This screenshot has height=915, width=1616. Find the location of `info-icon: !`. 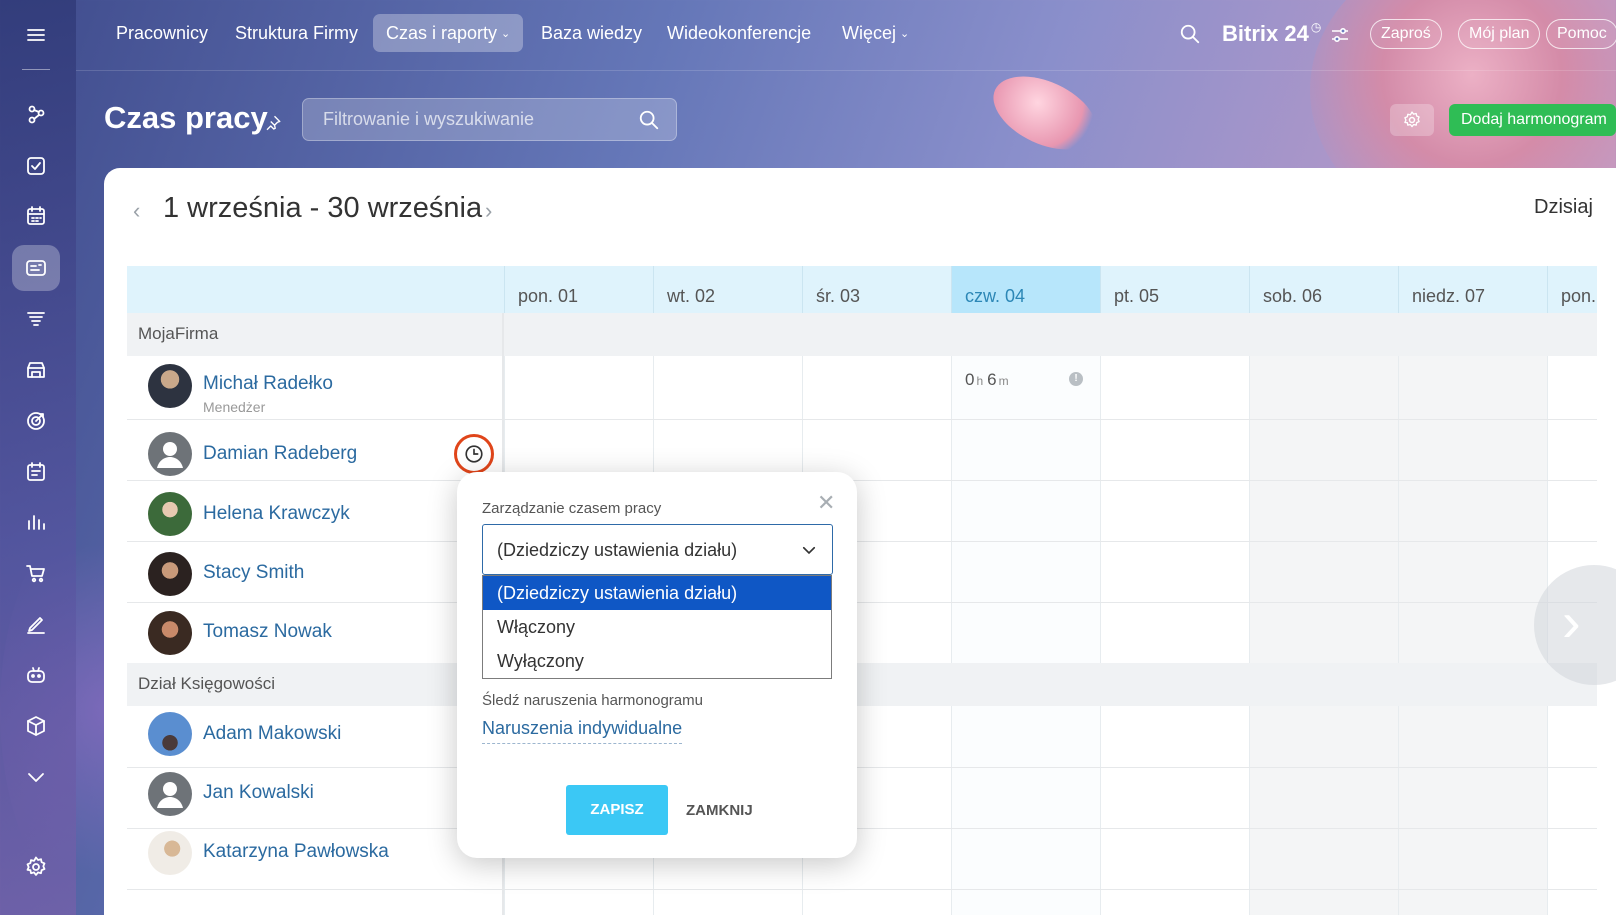

info-icon: ! is located at coordinates (1076, 379).